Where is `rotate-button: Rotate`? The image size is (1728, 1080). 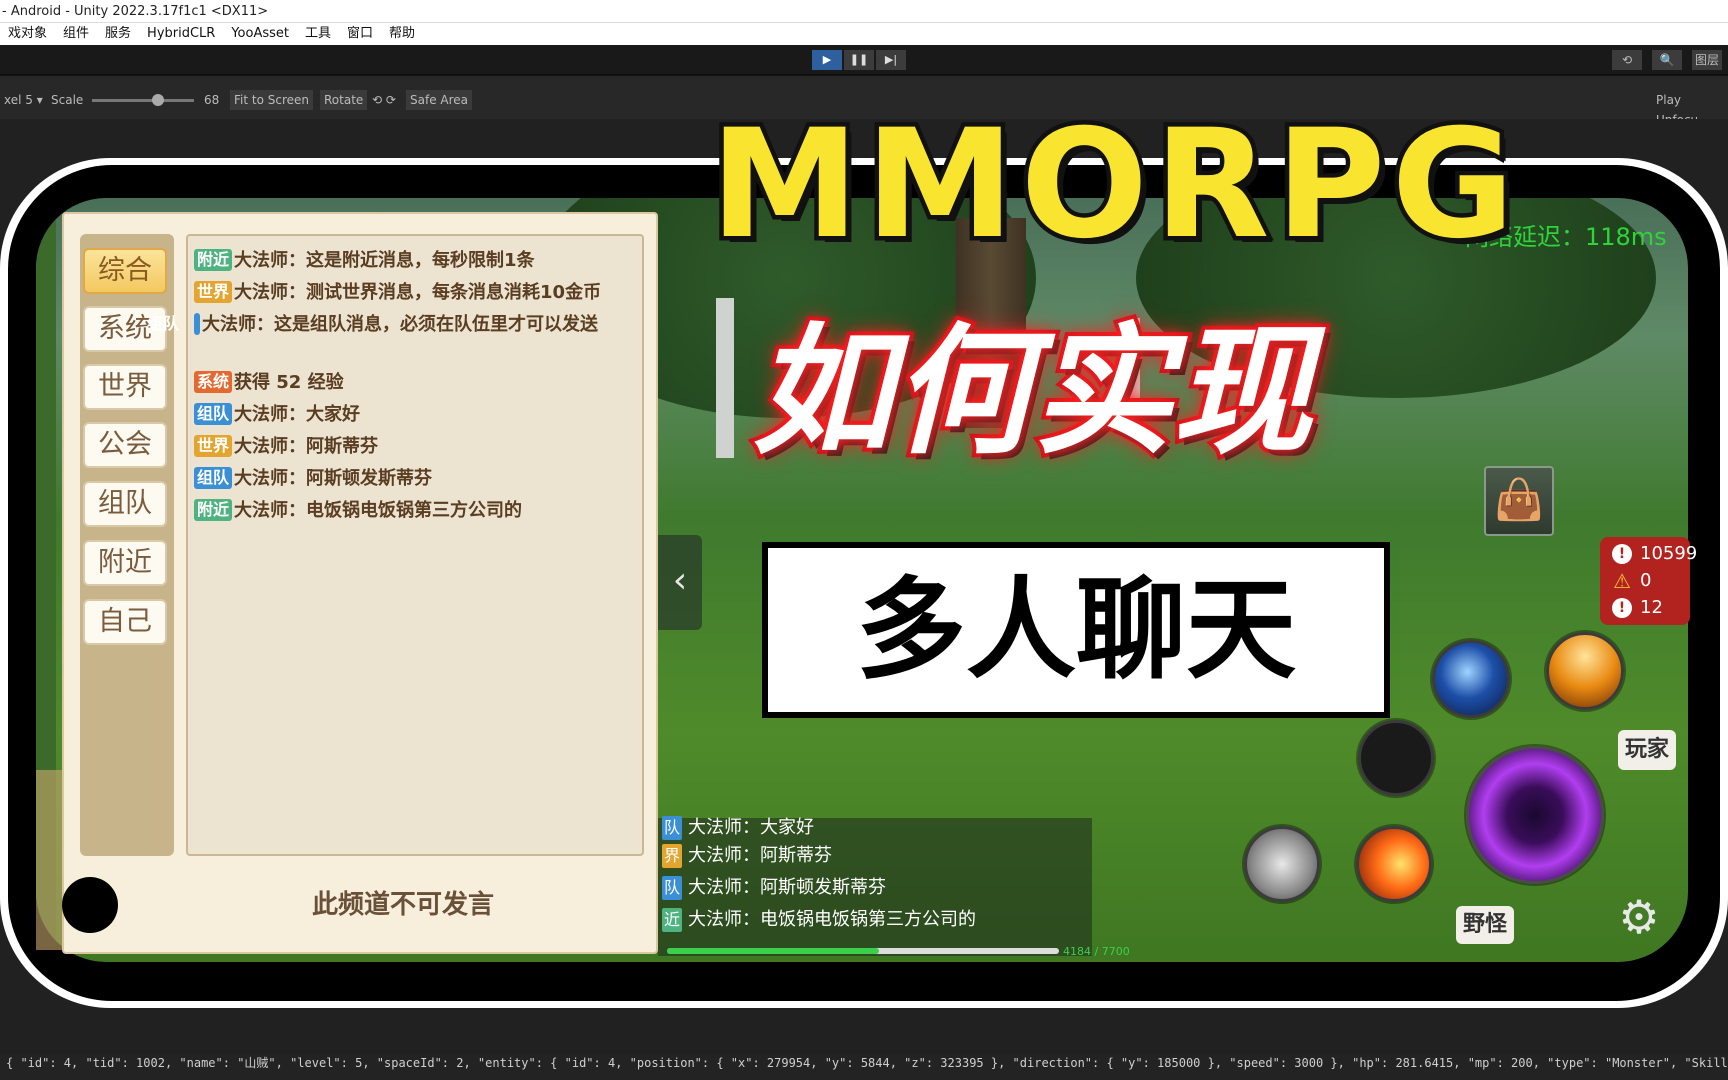 rotate-button: Rotate is located at coordinates (344, 100).